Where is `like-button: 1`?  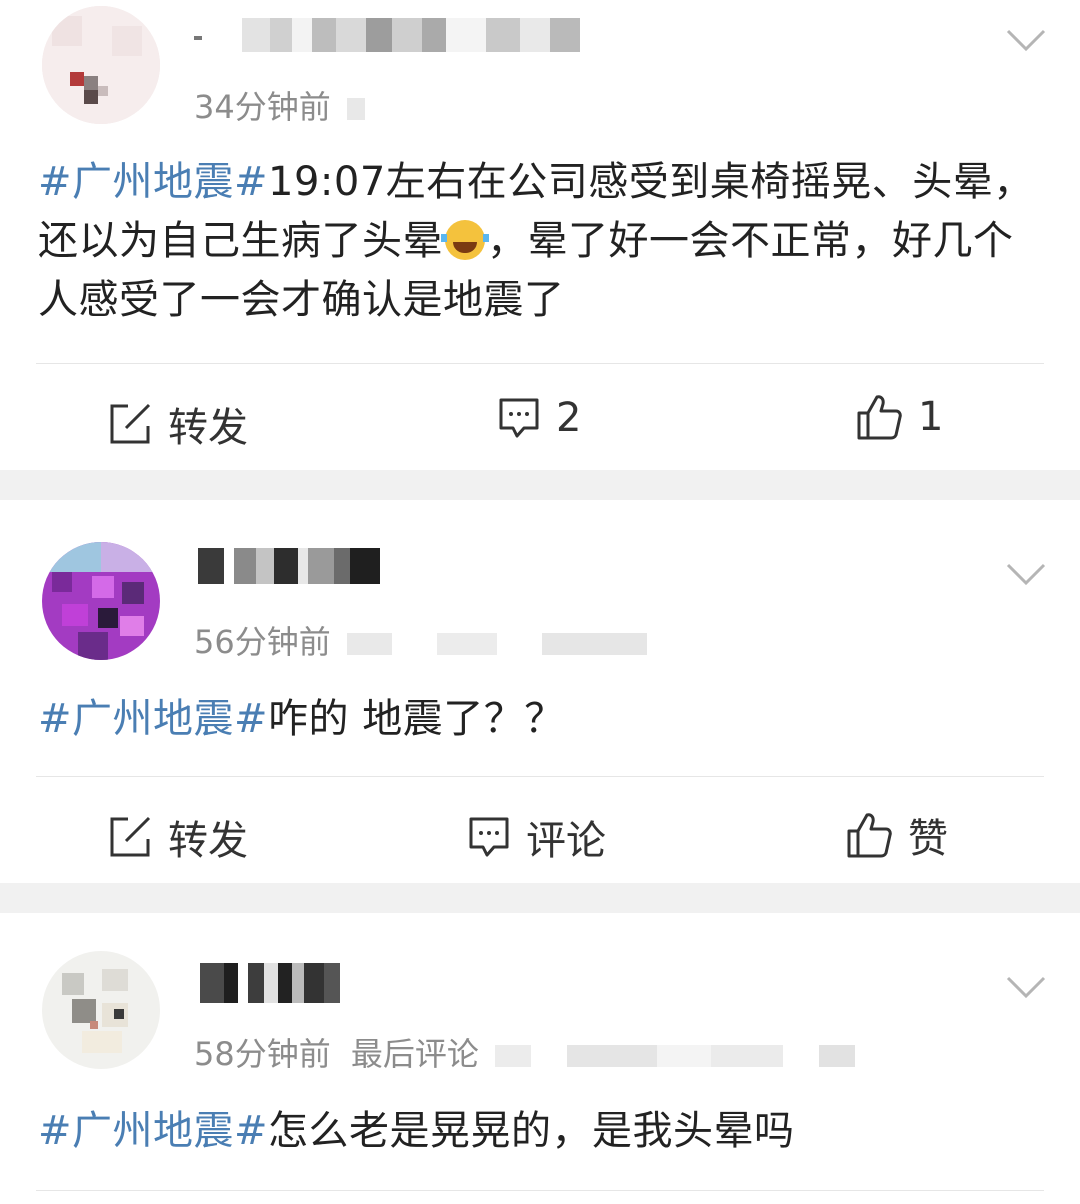 like-button: 1 is located at coordinates (899, 417).